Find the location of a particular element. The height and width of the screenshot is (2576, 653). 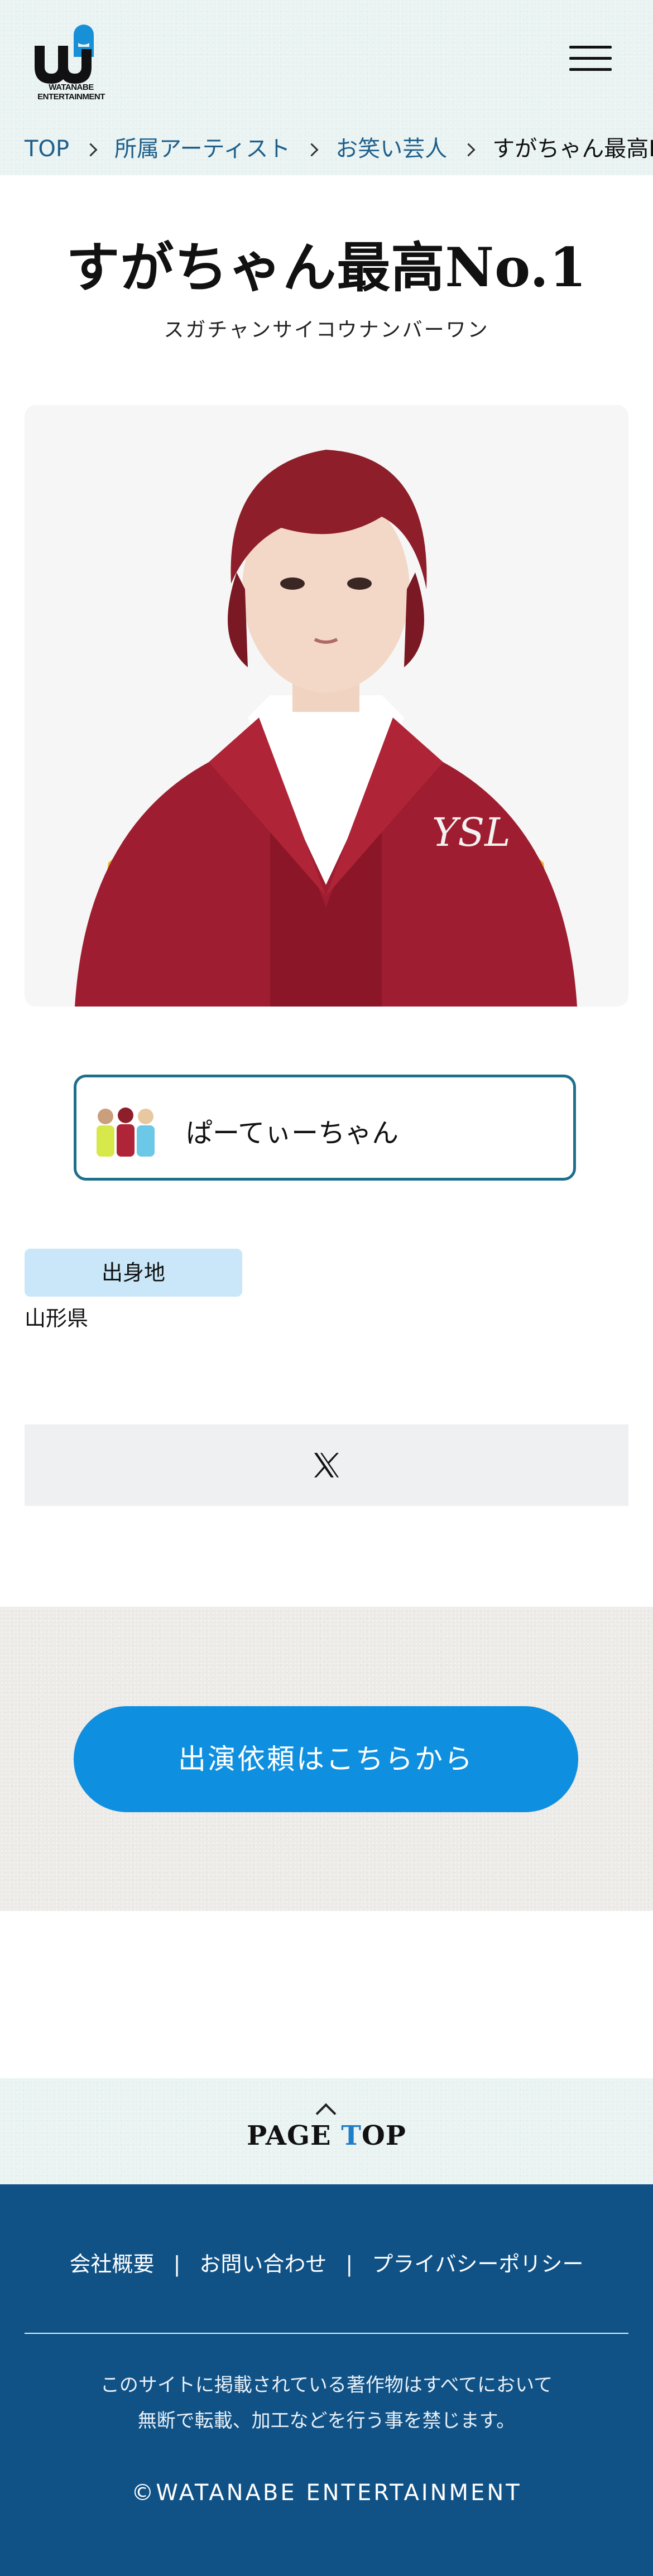

logo-wordmark: WATANABE ENTERTAINMENT is located at coordinates (71, 93).